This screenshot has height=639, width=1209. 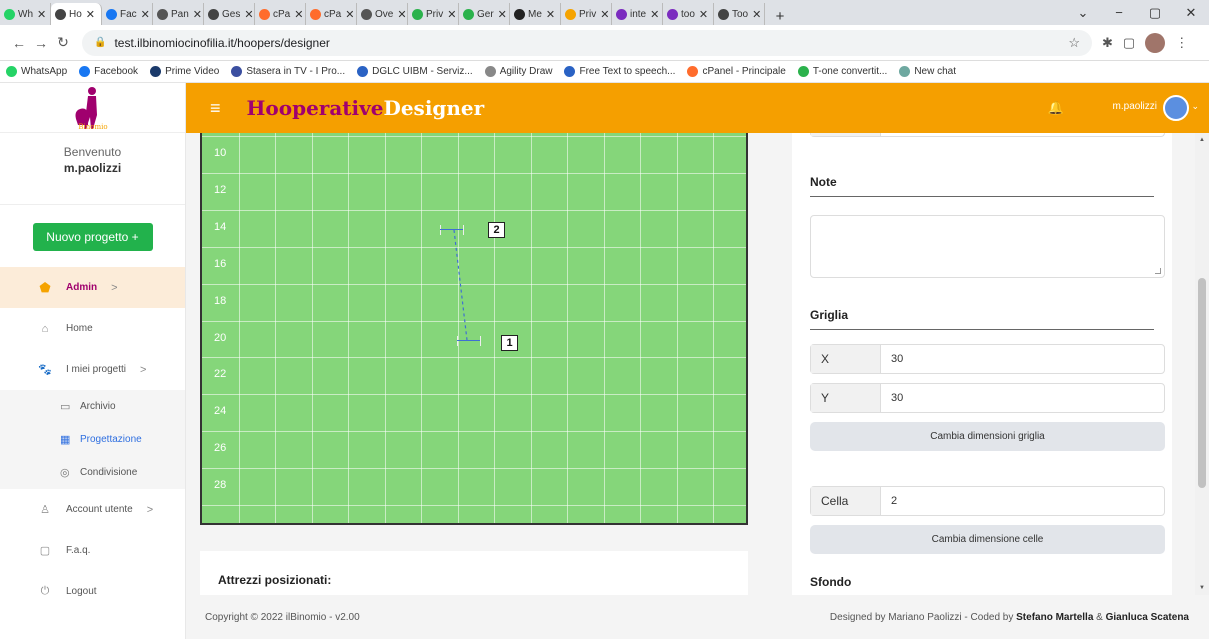 I want to click on page-scrollbar: ▲ ▼, so click(x=1202, y=364).